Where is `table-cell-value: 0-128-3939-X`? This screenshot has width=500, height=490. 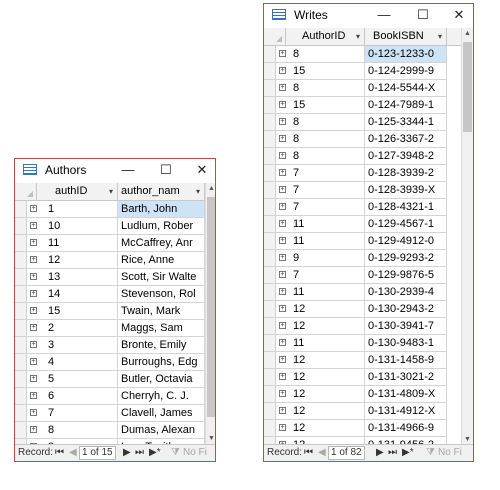 table-cell-value: 0-128-3939-X is located at coordinates (406, 190).